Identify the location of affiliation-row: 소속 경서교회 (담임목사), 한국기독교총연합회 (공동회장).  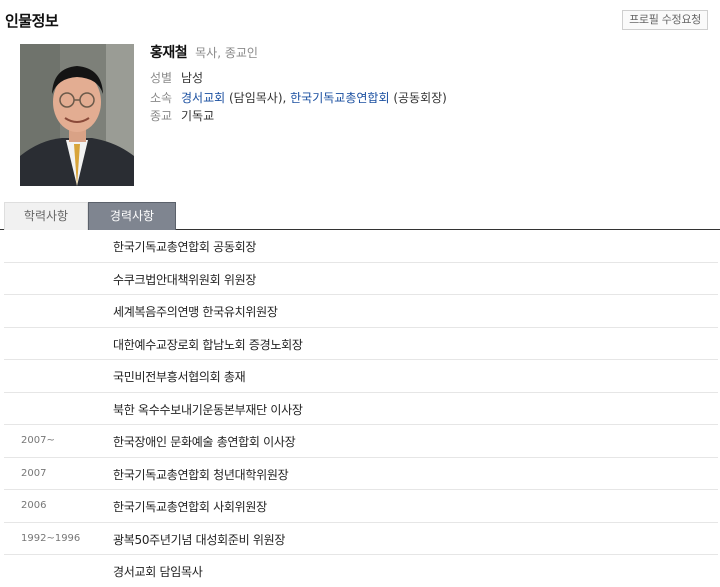
(298, 97).